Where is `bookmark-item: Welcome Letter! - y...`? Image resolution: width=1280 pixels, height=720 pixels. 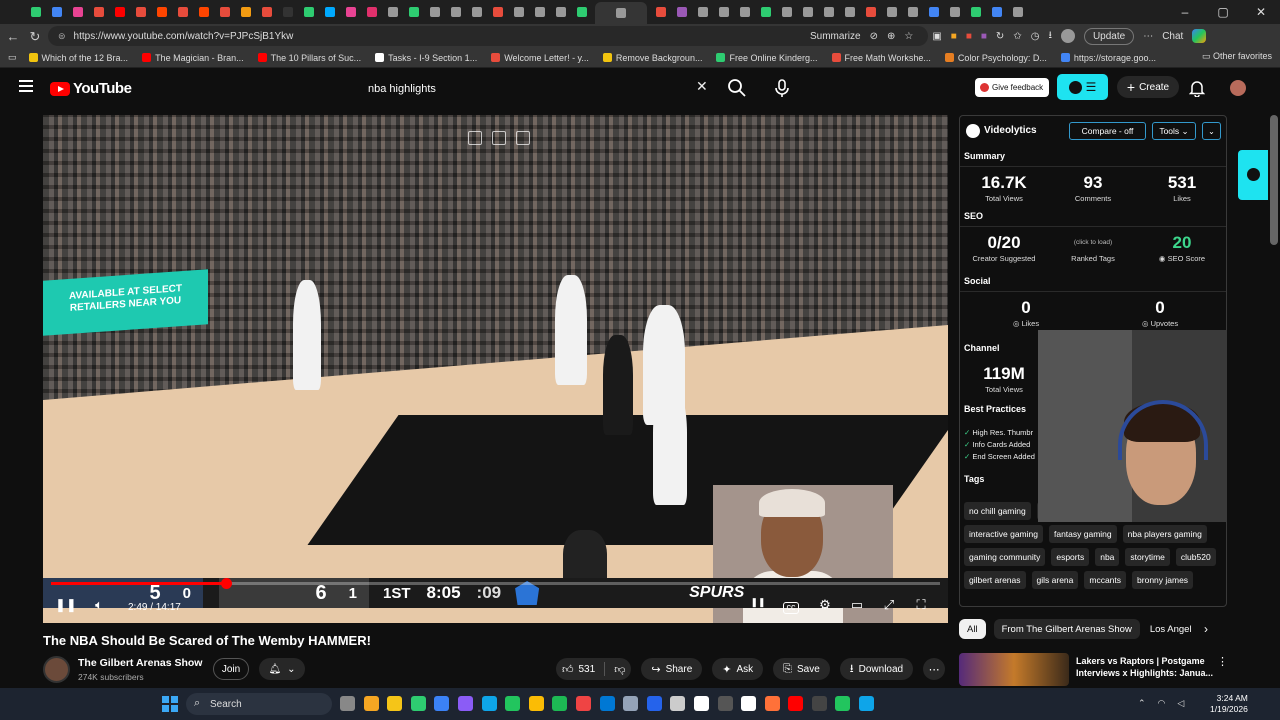 bookmark-item: Welcome Letter! - y... is located at coordinates (540, 58).